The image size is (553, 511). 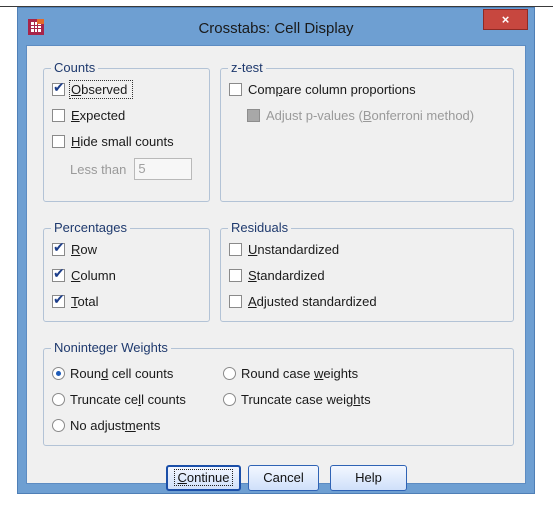 I want to click on dialog-title: Crosstabs: Cell Display, so click(x=276, y=28).